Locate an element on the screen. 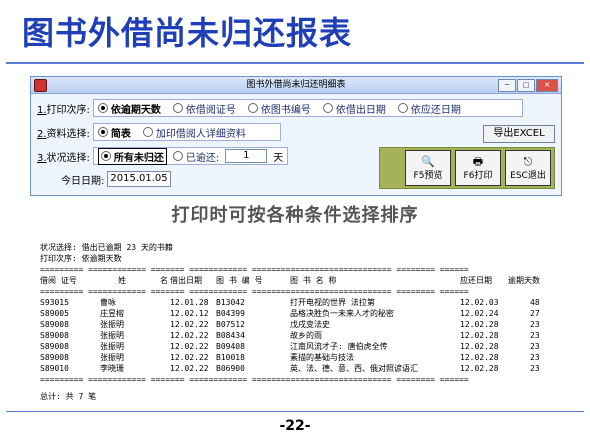  window-titlebar: 图书外借尚未归还明细表 ─ □ ✕ is located at coordinates (296, 85).